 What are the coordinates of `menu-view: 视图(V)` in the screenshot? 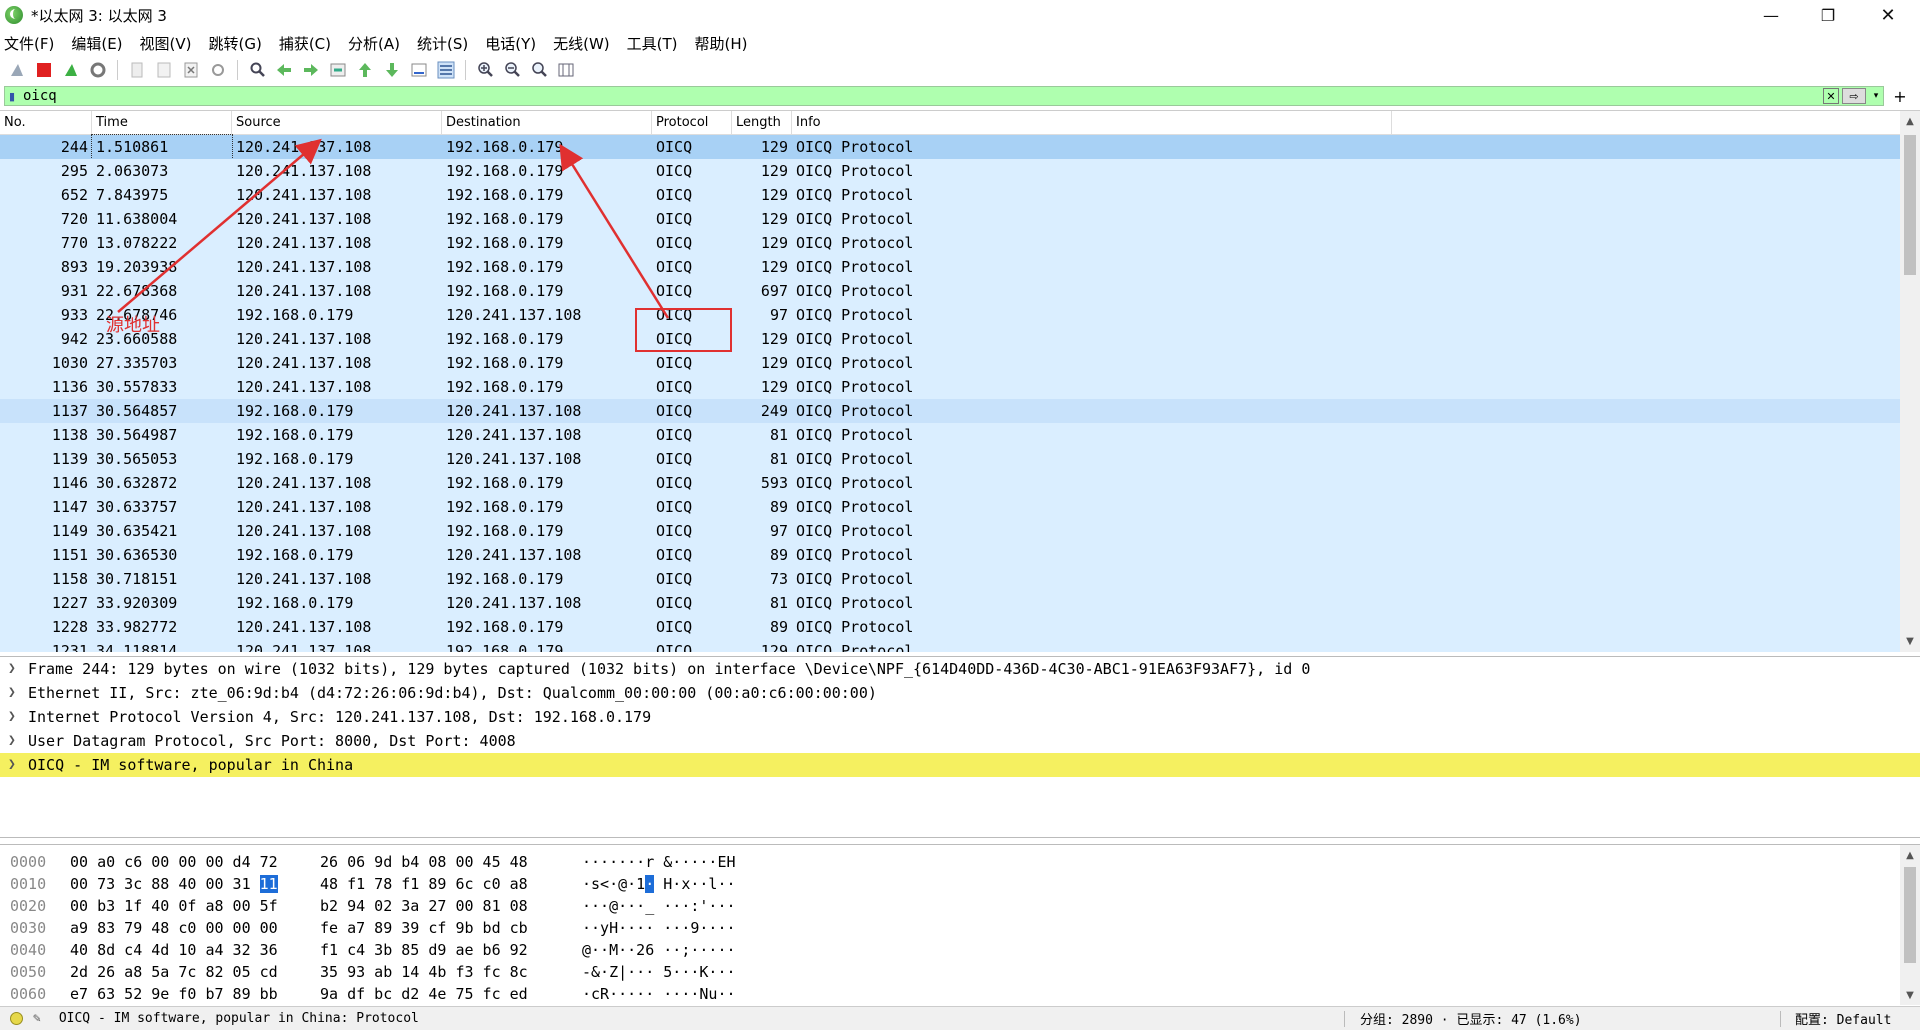 It's located at (166, 43).